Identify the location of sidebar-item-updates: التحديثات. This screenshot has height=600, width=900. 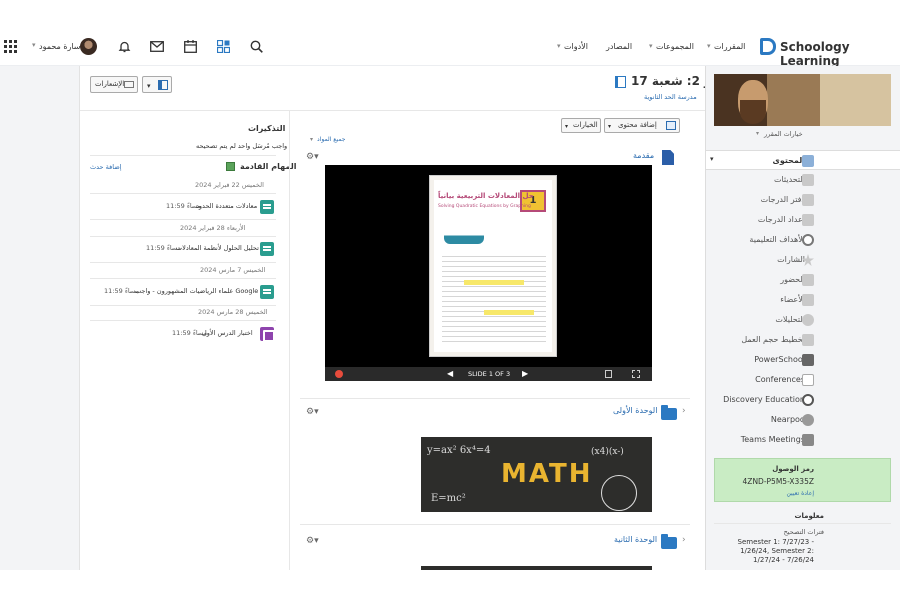
(803, 180).